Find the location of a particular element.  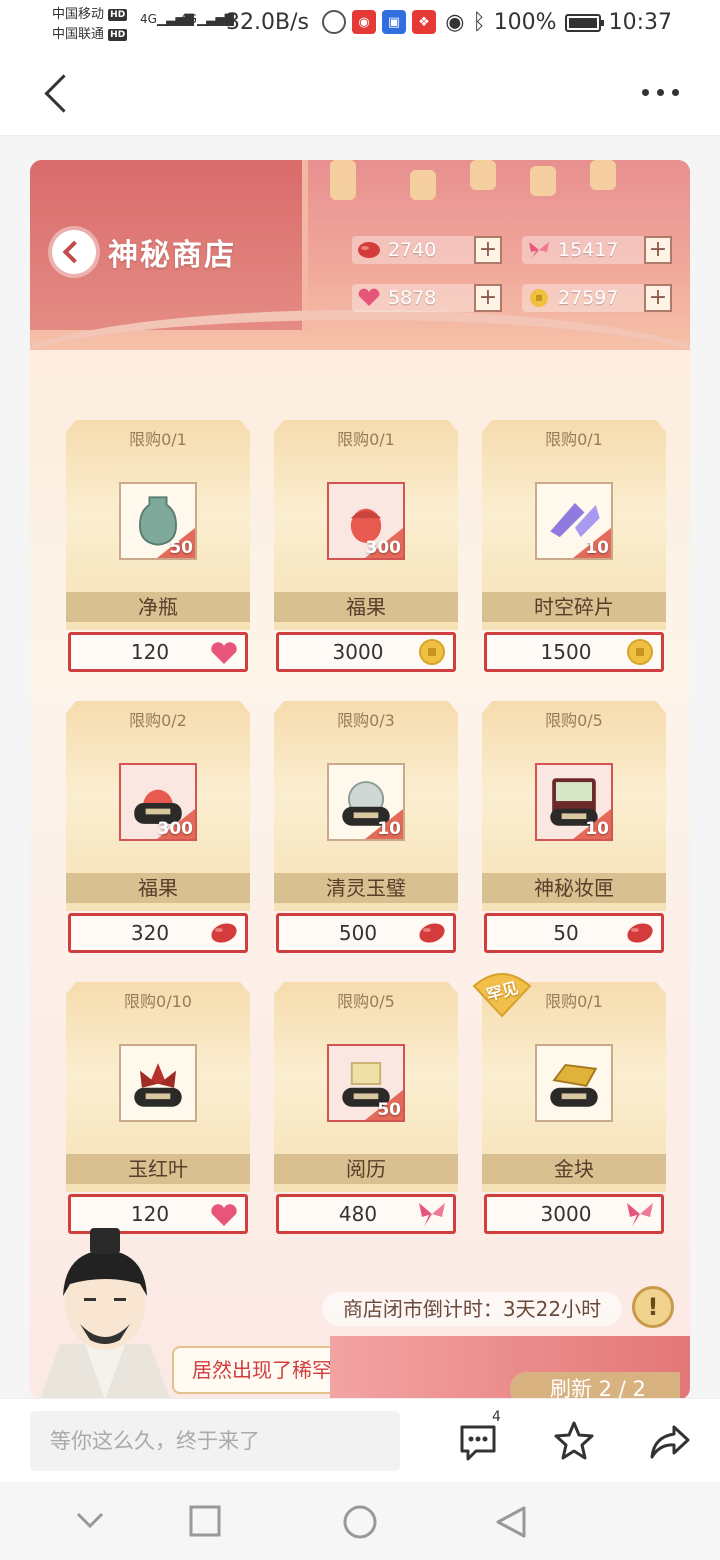

app-notification-icon is located at coordinates (334, 22).